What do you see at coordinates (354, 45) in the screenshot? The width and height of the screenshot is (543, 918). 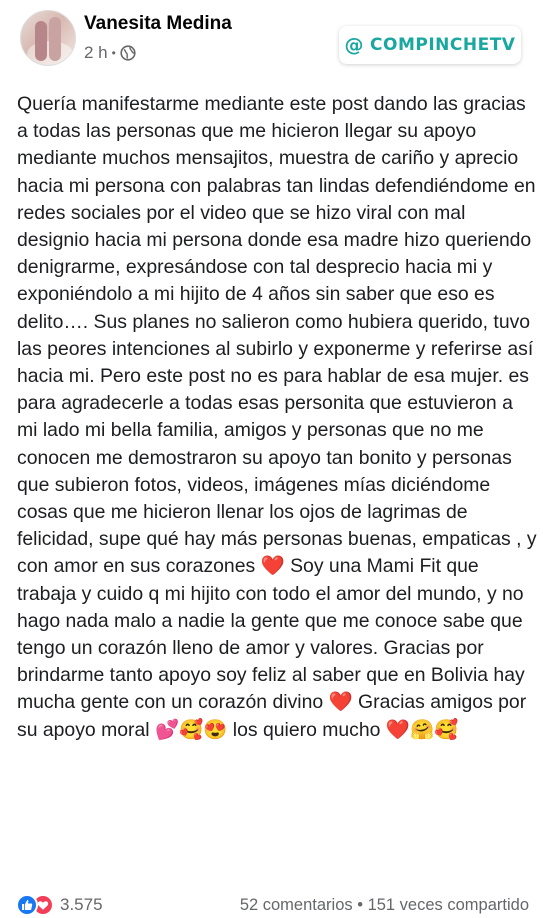 I see `watermark-at: @` at bounding box center [354, 45].